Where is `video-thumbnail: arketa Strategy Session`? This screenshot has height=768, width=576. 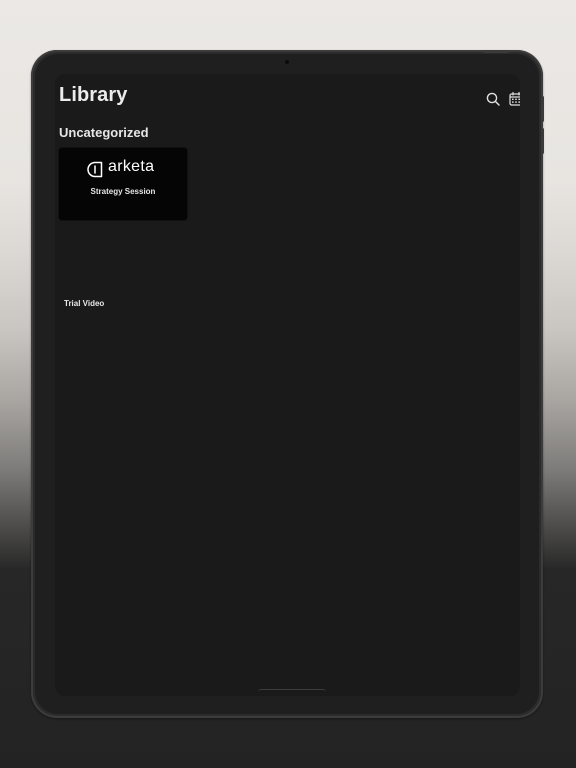 video-thumbnail: arketa Strategy Session is located at coordinates (123, 184).